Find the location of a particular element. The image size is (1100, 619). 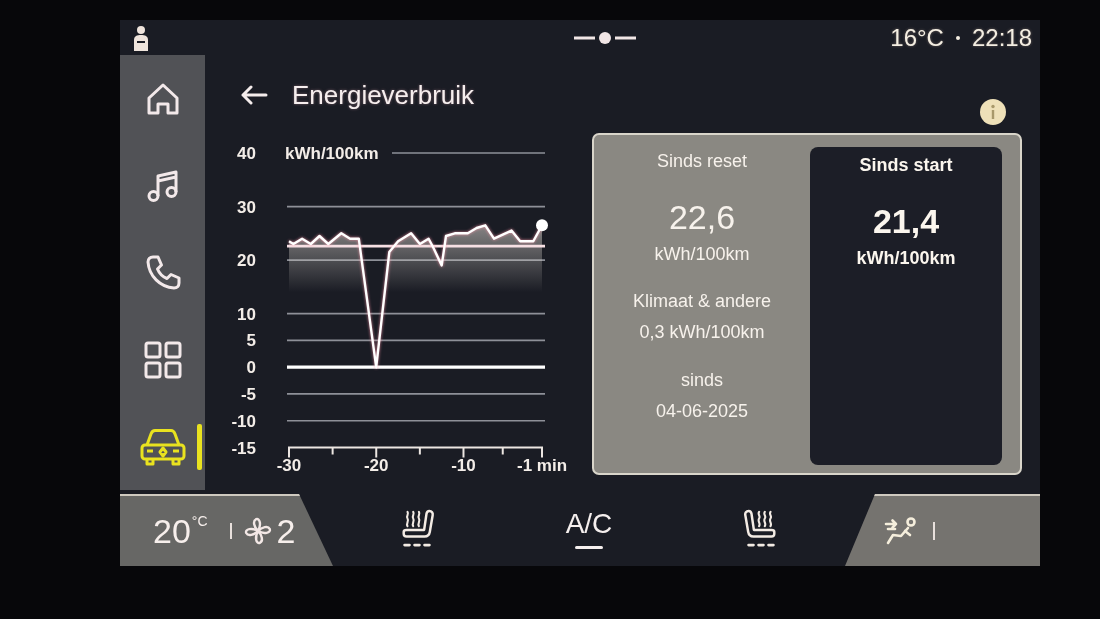

x-axis-label: -20 is located at coordinates (376, 465).